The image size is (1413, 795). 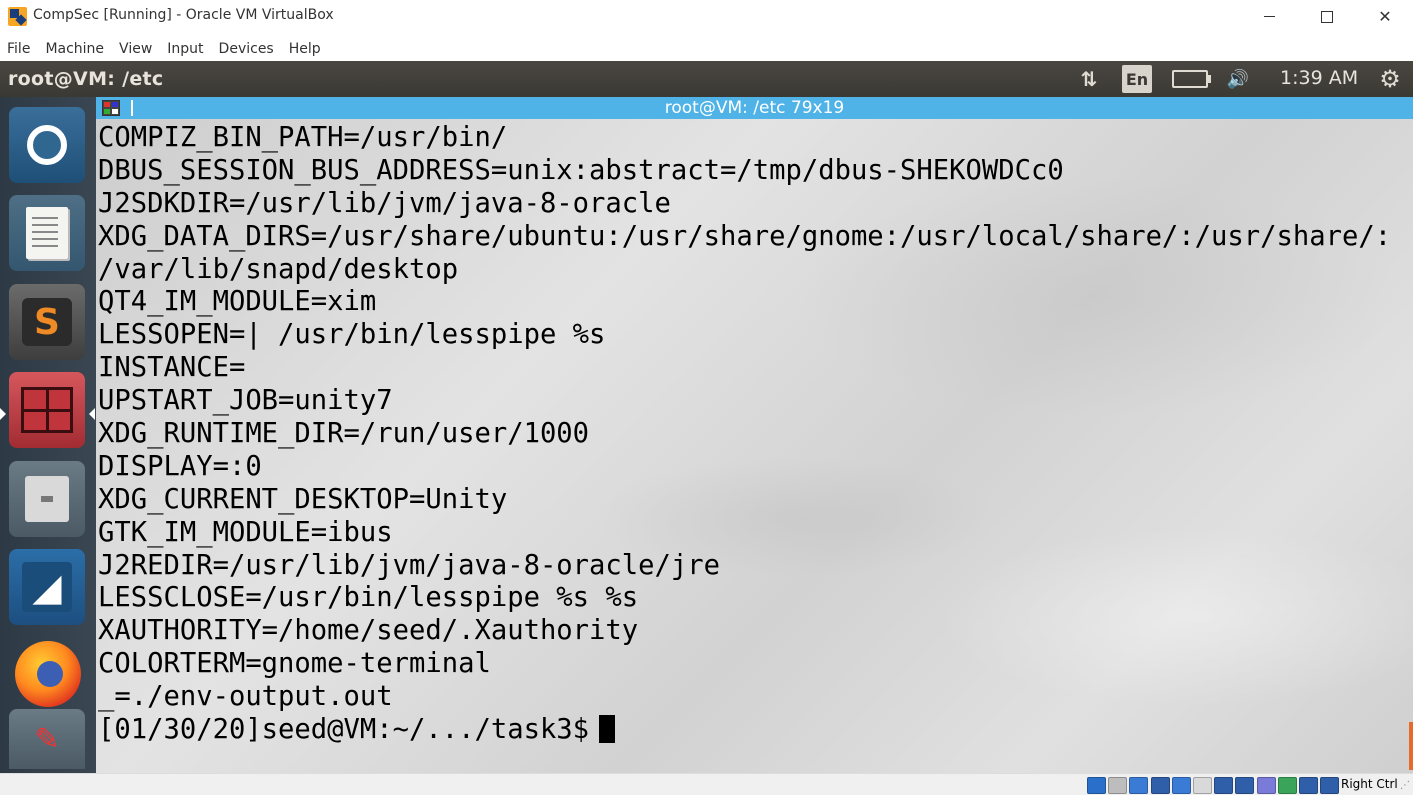 I want to click on keyboard-language-indicator: En, so click(x=1137, y=79).